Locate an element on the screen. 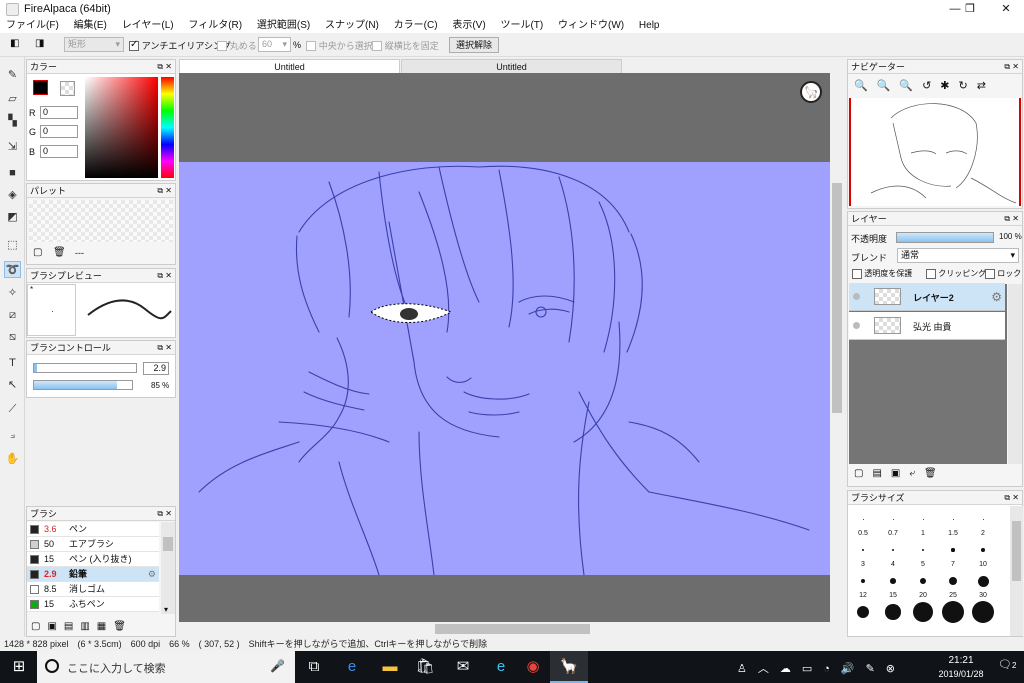  store-icon: 🛍 is located at coordinates (425, 667).